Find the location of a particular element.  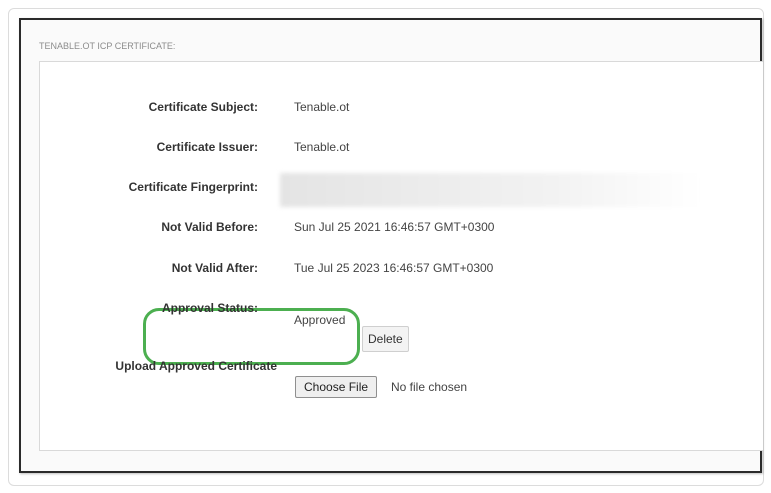

not-valid-after-label: Not Valid After: is located at coordinates (214, 268).